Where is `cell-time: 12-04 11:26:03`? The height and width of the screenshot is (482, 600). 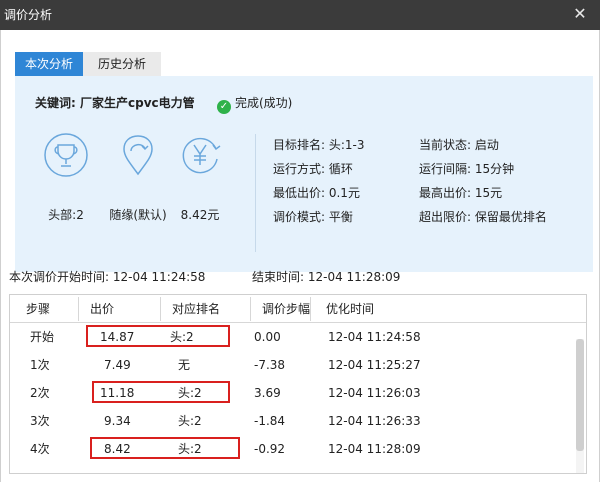
cell-time: 12-04 11:26:03 is located at coordinates (374, 393).